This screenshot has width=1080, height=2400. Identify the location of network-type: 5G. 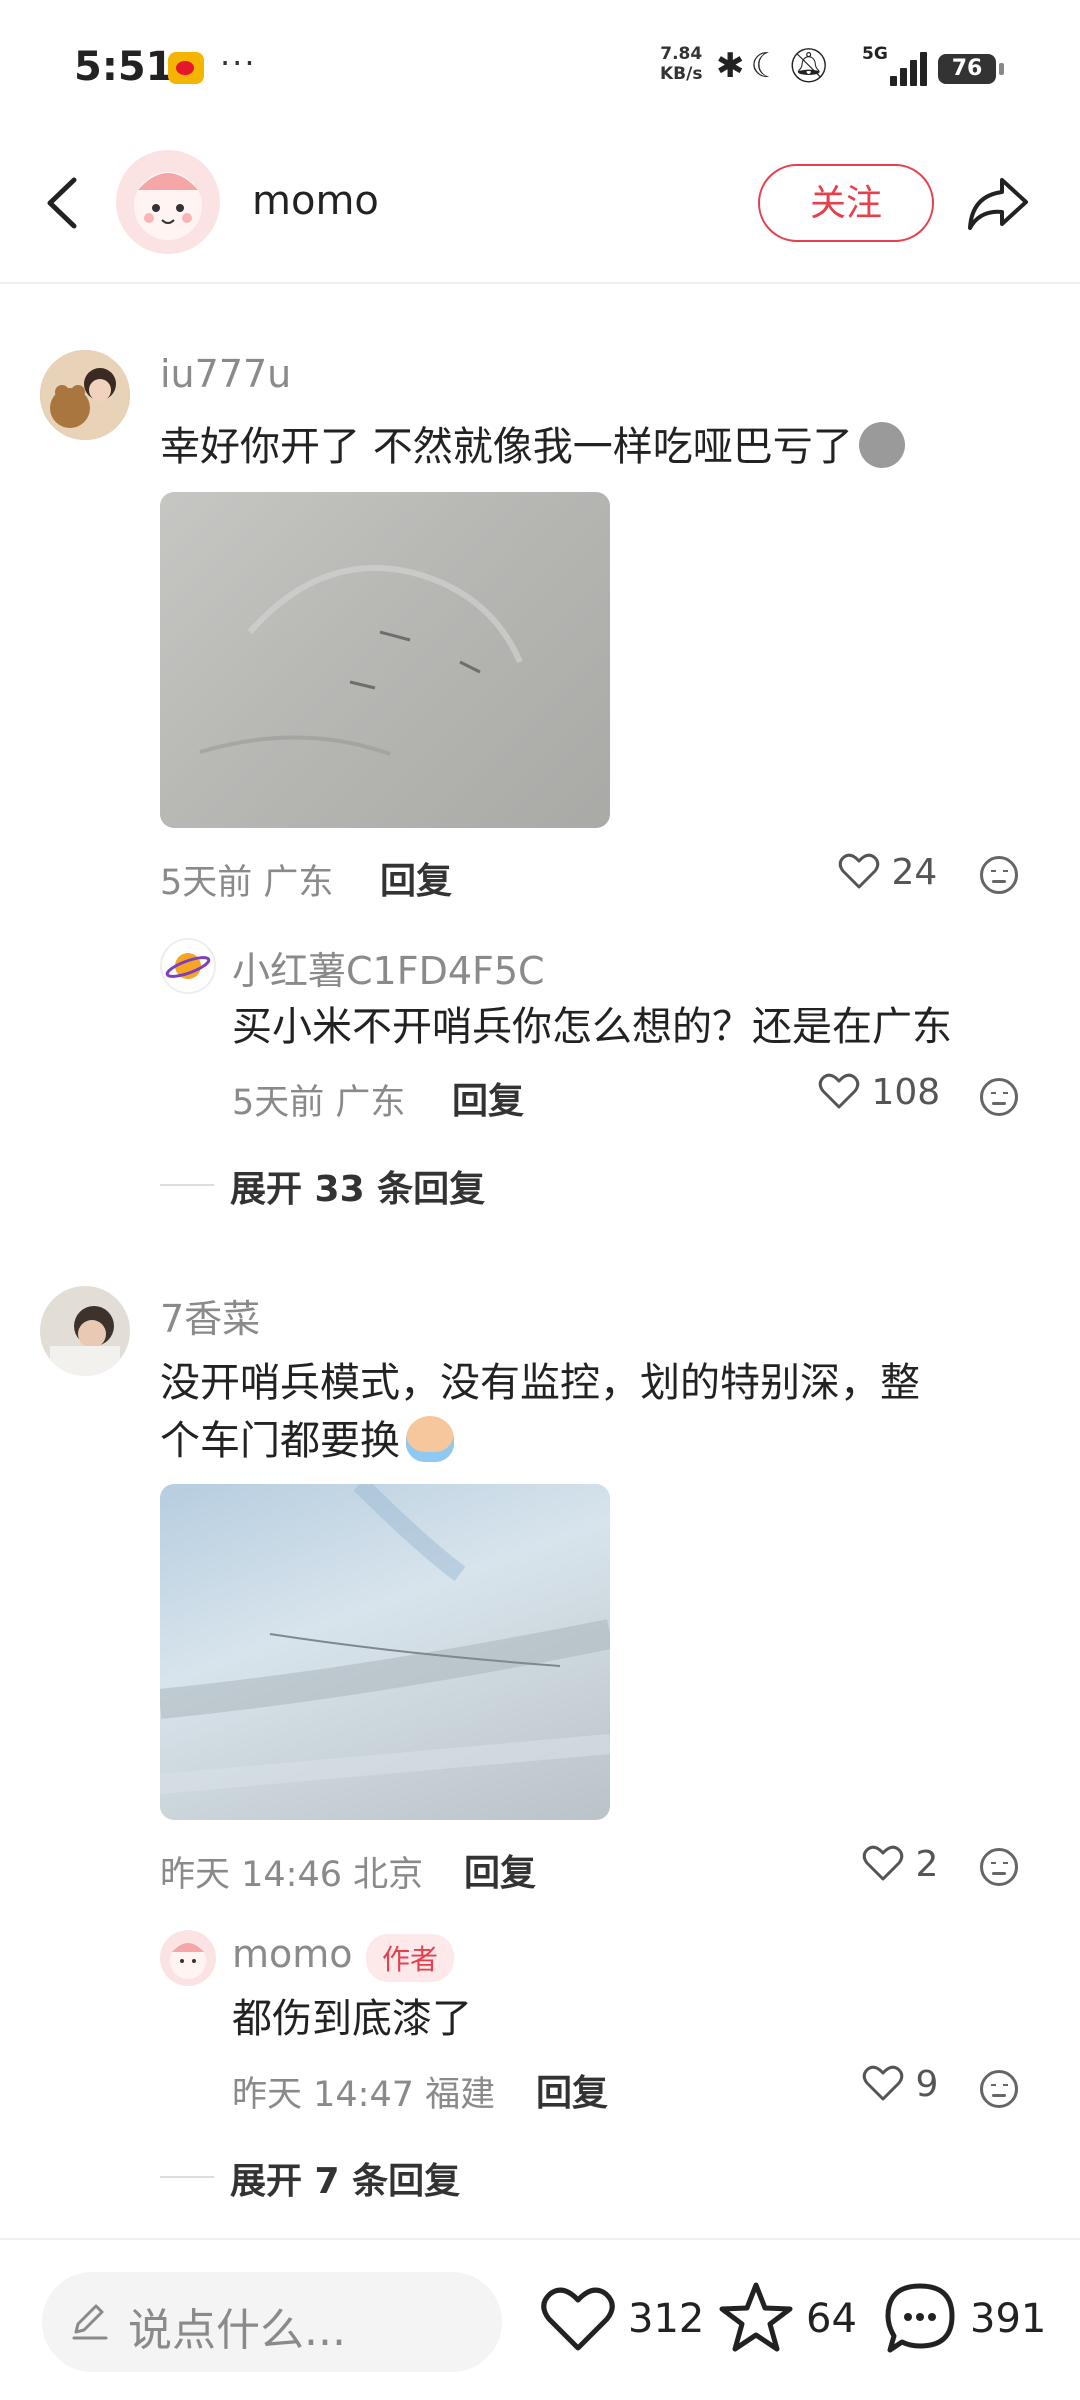
(875, 54).